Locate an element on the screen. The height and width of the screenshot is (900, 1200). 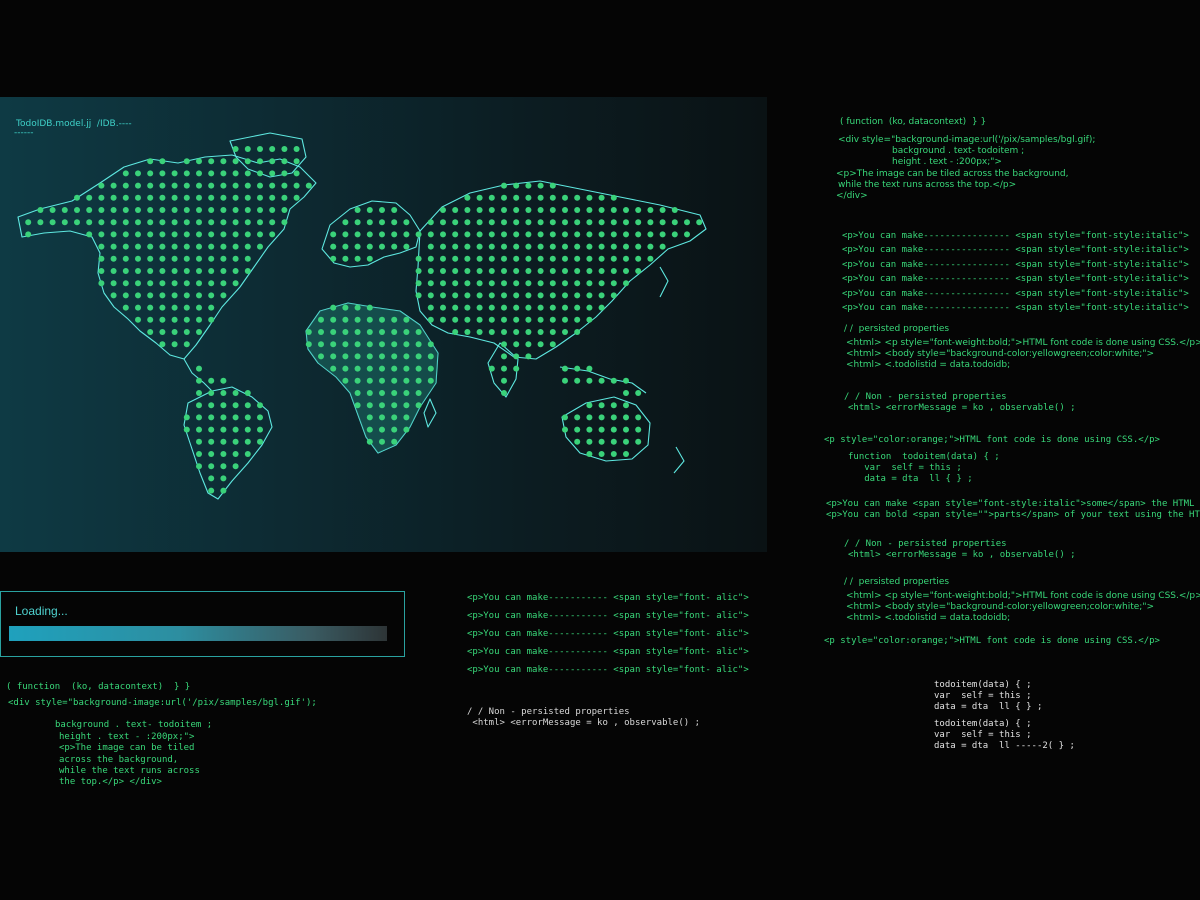
code-comment: / / persisted properties is located at coordinates (897, 582).